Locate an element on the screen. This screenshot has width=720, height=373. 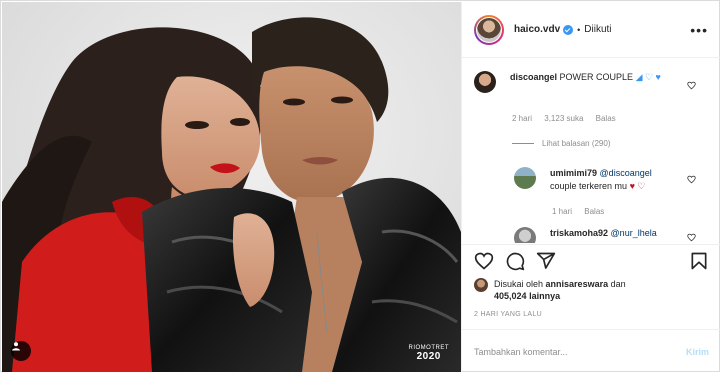
verified-badge-icon is located at coordinates (568, 29).